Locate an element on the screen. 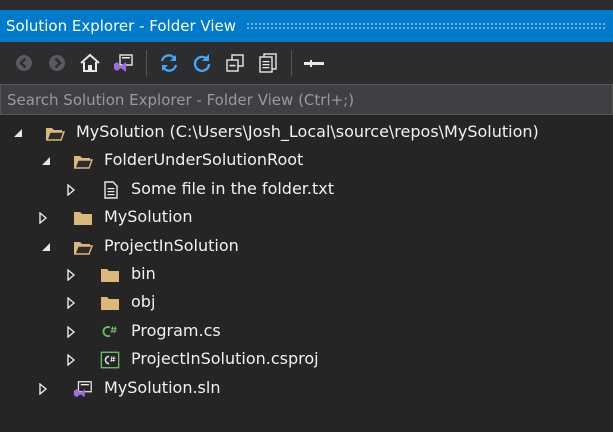  home-icon is located at coordinates (90, 62).